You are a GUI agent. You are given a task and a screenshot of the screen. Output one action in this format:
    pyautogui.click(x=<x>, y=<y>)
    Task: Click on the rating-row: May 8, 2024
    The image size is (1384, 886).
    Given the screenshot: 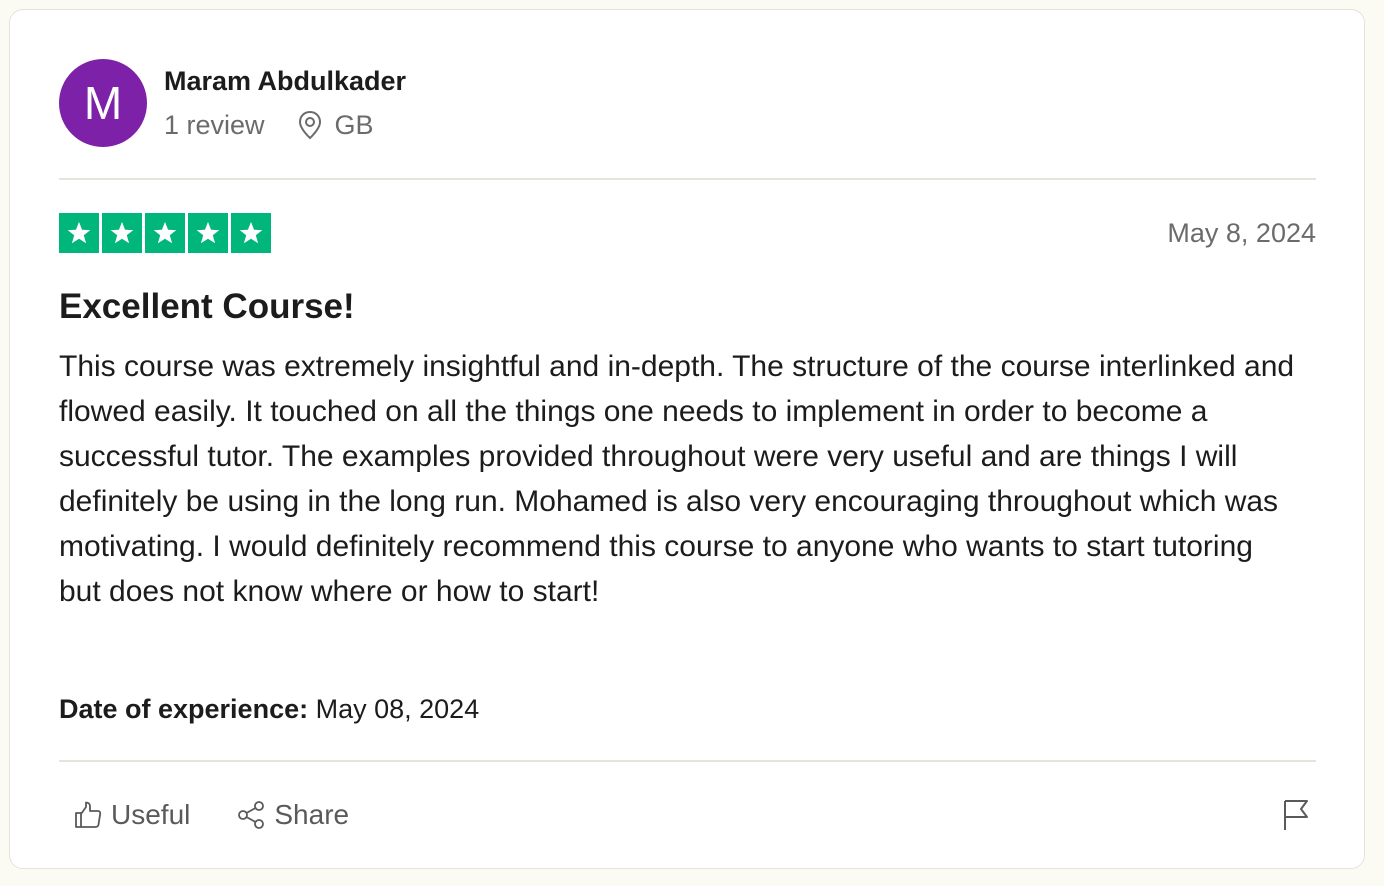 What is the action you would take?
    pyautogui.click(x=687, y=233)
    